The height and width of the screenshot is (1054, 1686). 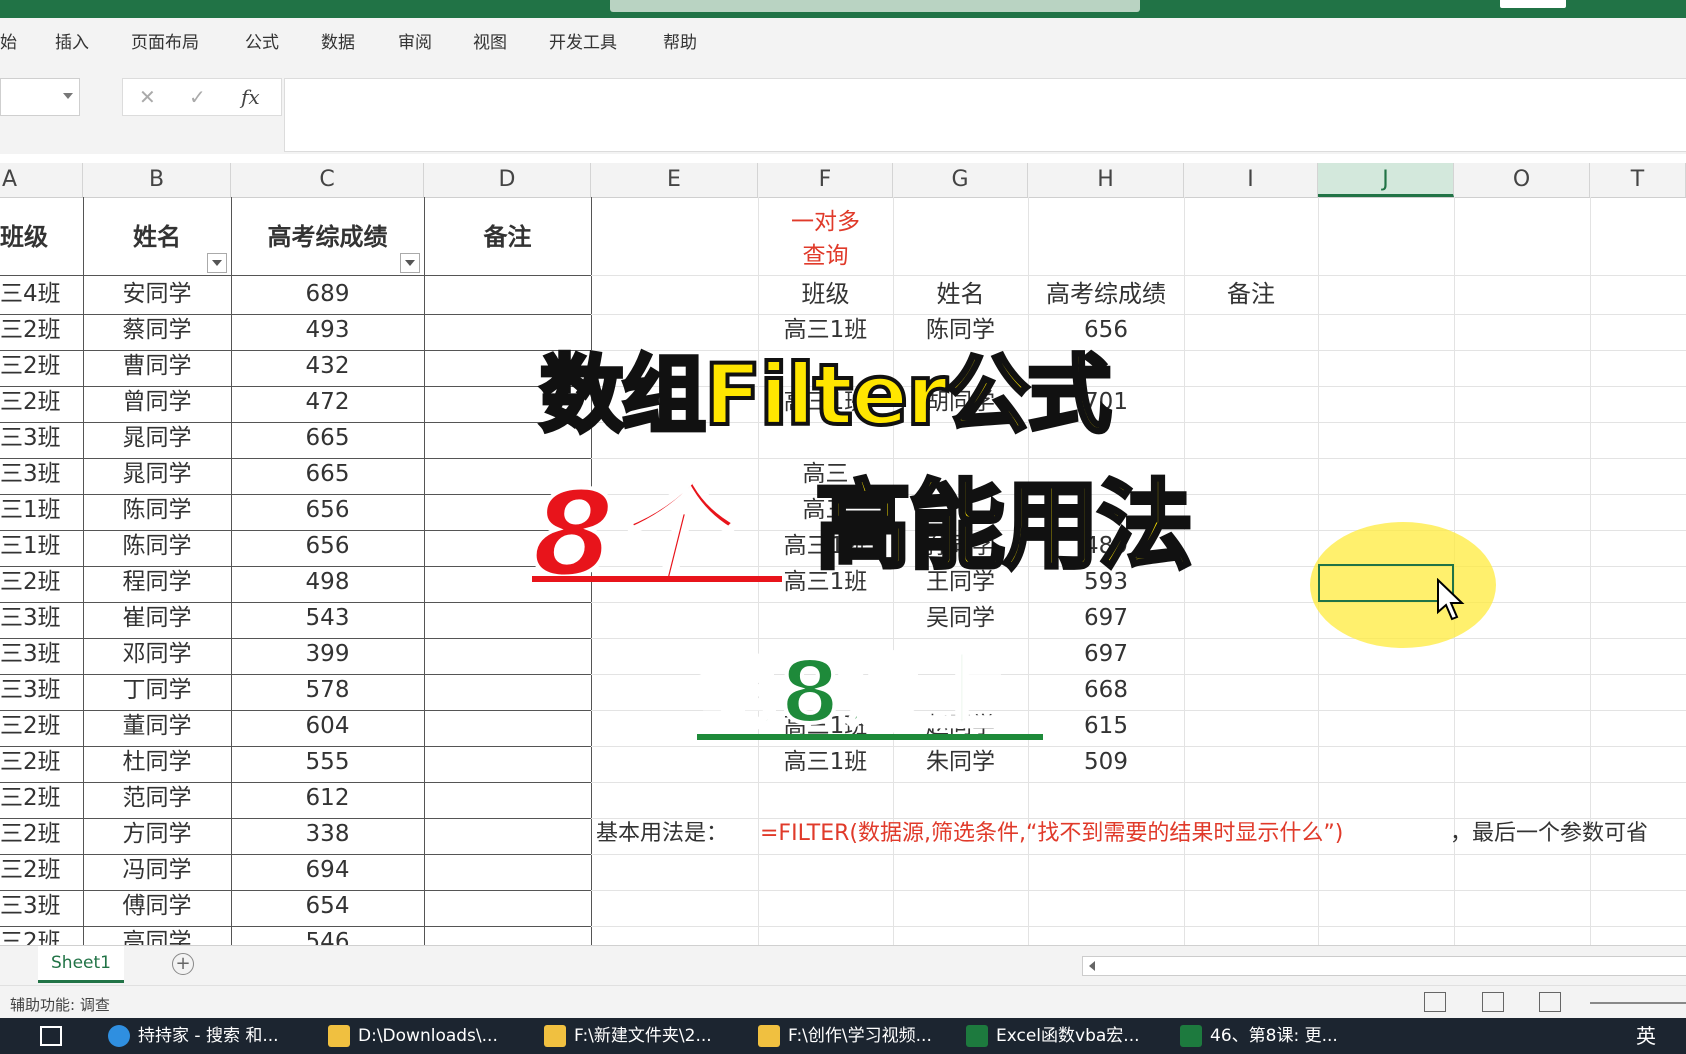 I want to click on left-table-cell: 612, so click(x=327, y=798).